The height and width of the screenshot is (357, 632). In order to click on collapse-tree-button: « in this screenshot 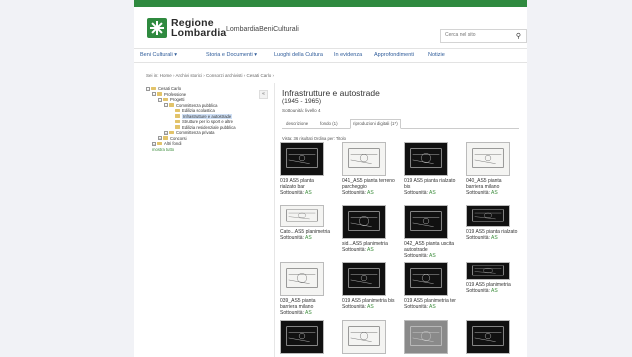, I will do `click(263, 94)`.